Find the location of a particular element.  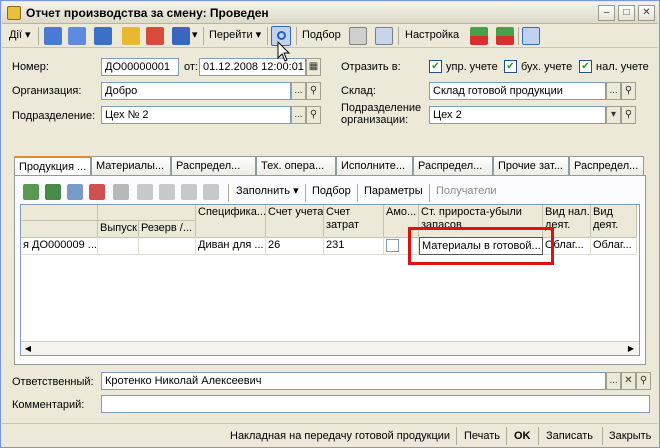

close-form-button: Закрыть is located at coordinates (630, 436).